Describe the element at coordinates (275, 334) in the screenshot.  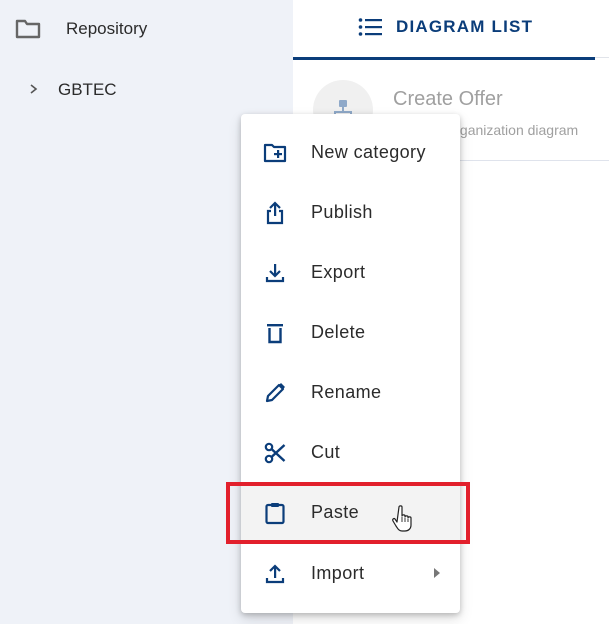
I see `trash-icon` at that location.